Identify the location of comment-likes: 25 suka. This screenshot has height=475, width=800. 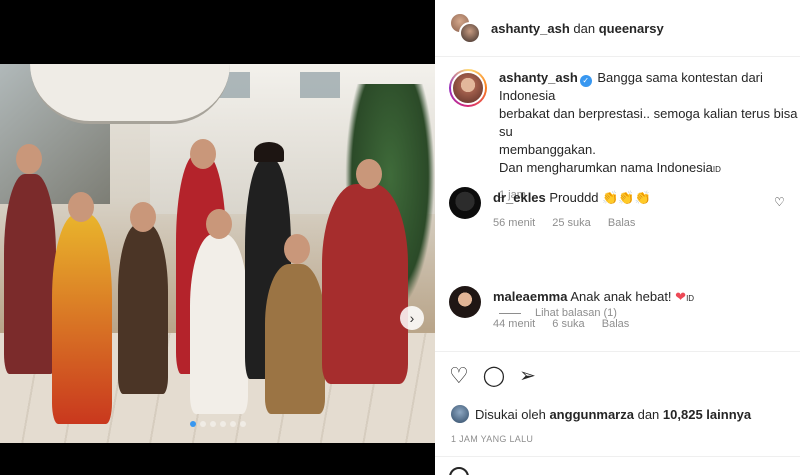
(571, 223).